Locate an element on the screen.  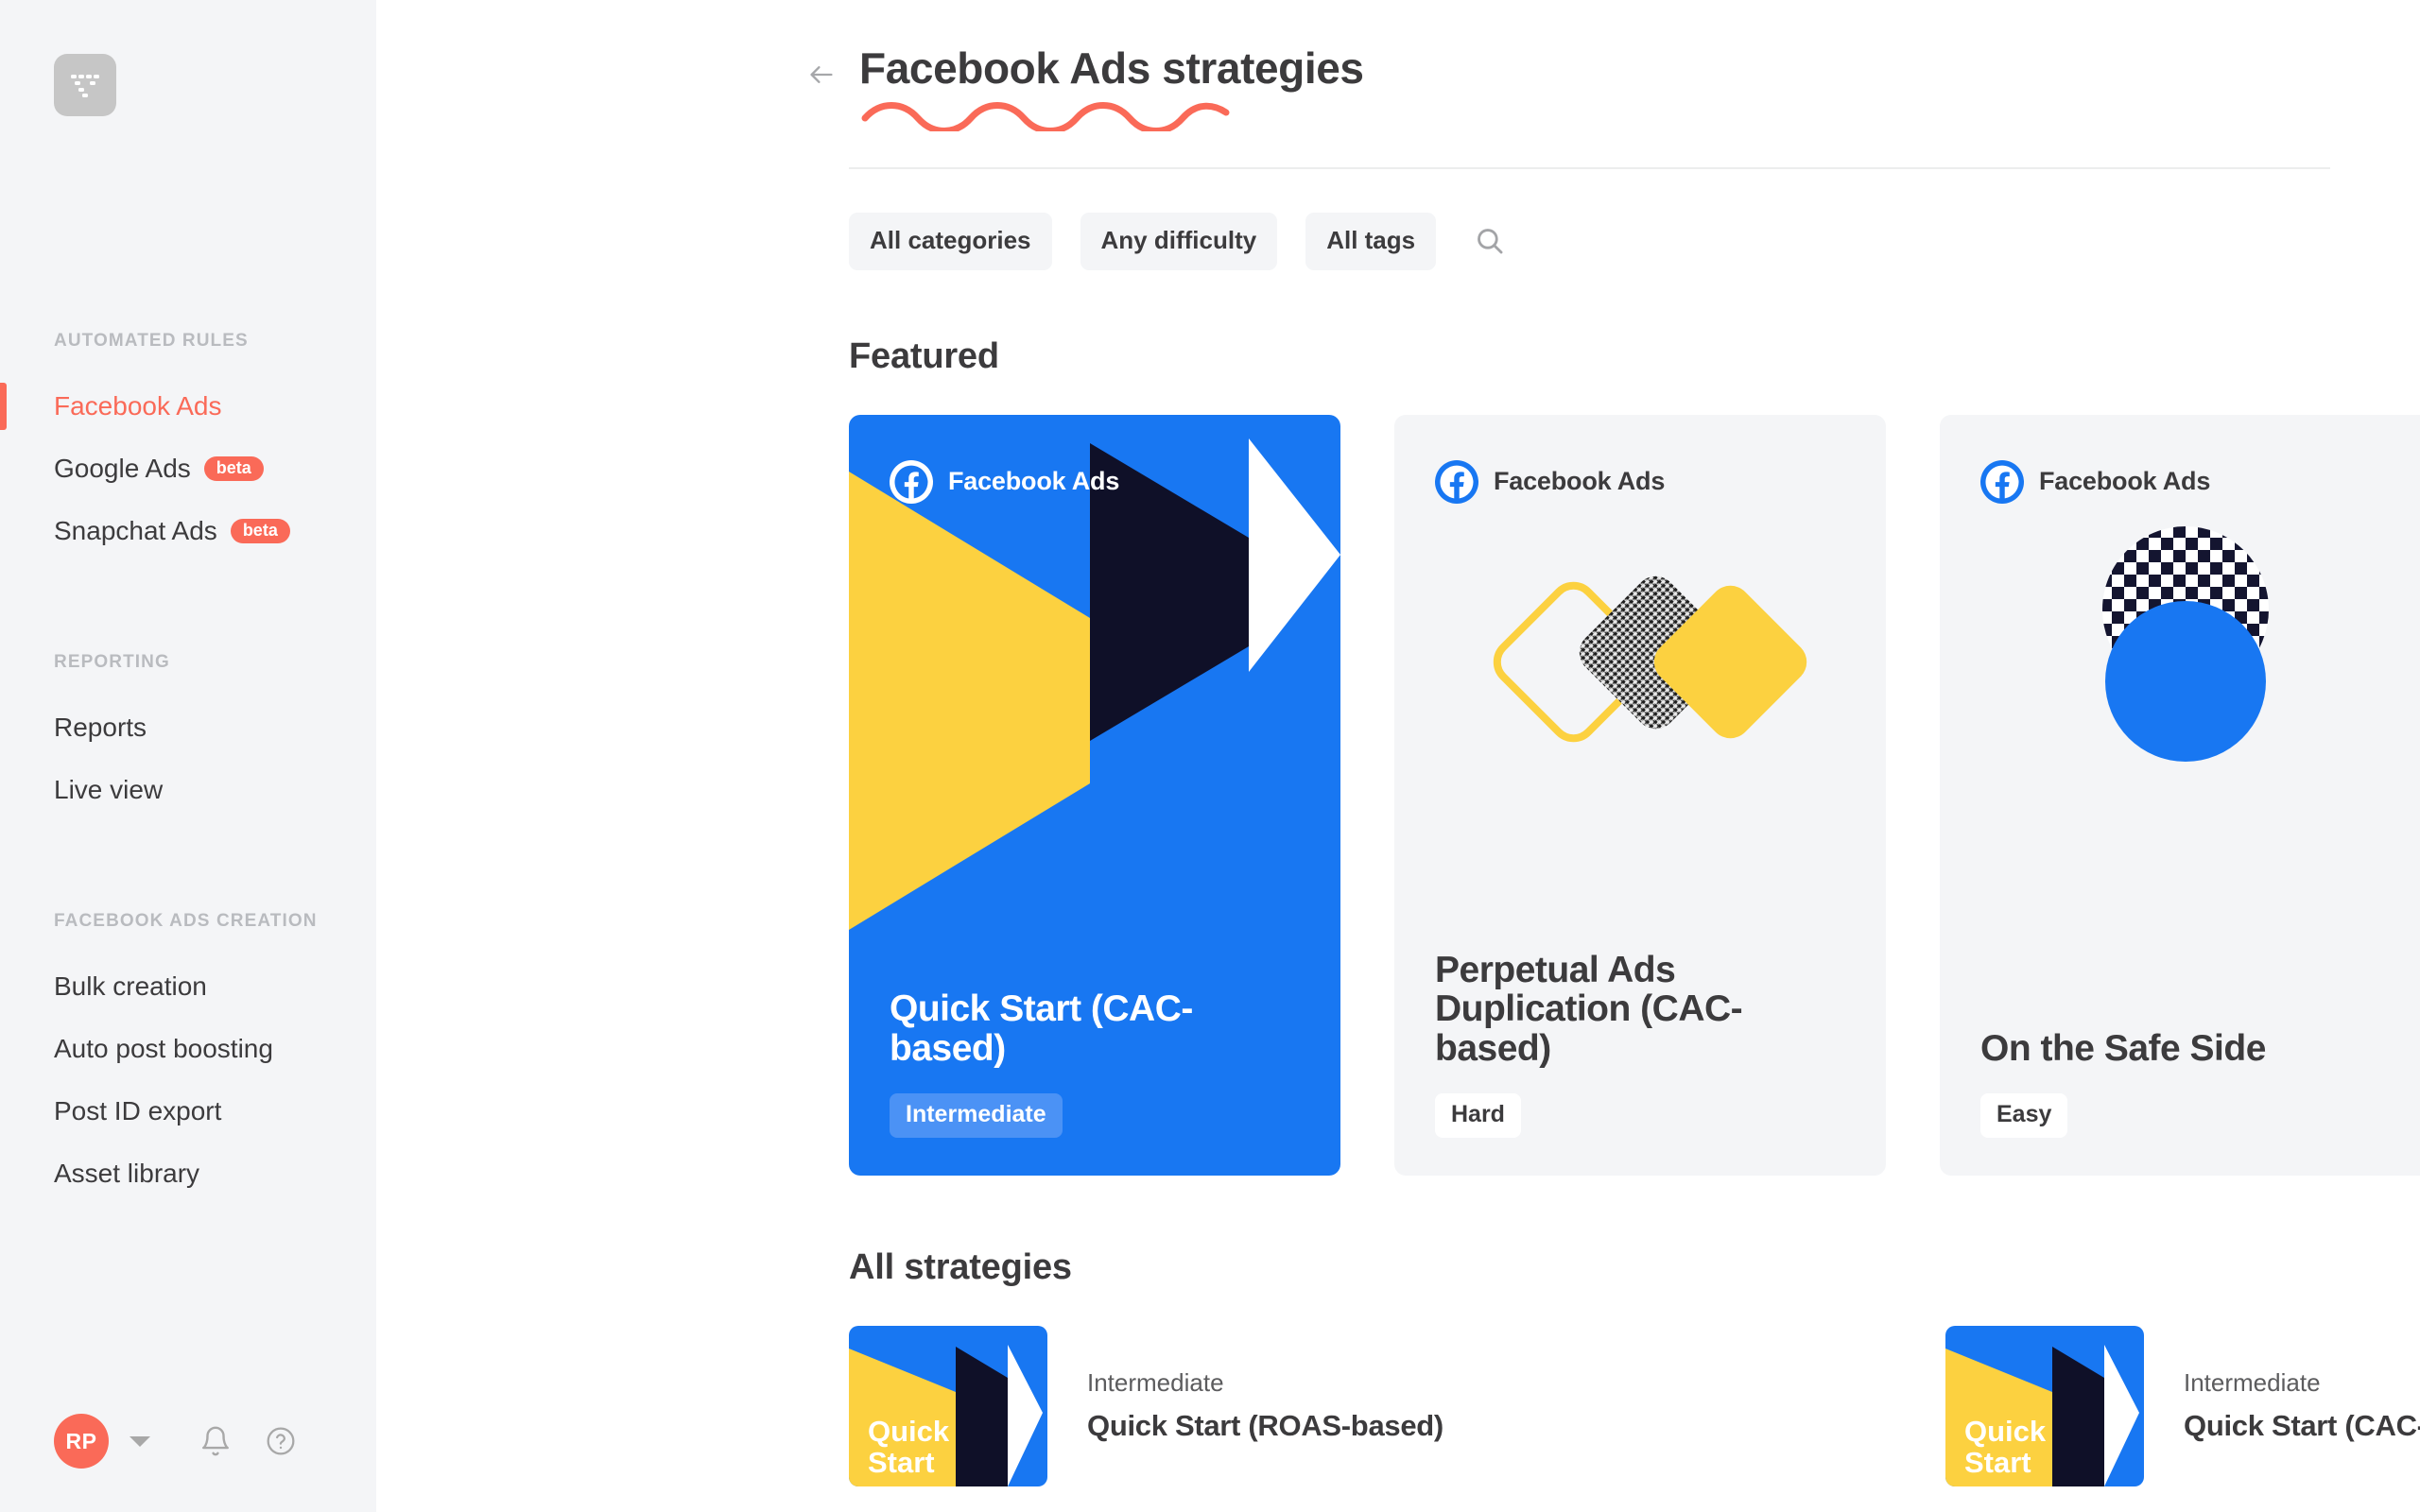
sidebar-item-label: Facebook Ads is located at coordinates (138, 406).